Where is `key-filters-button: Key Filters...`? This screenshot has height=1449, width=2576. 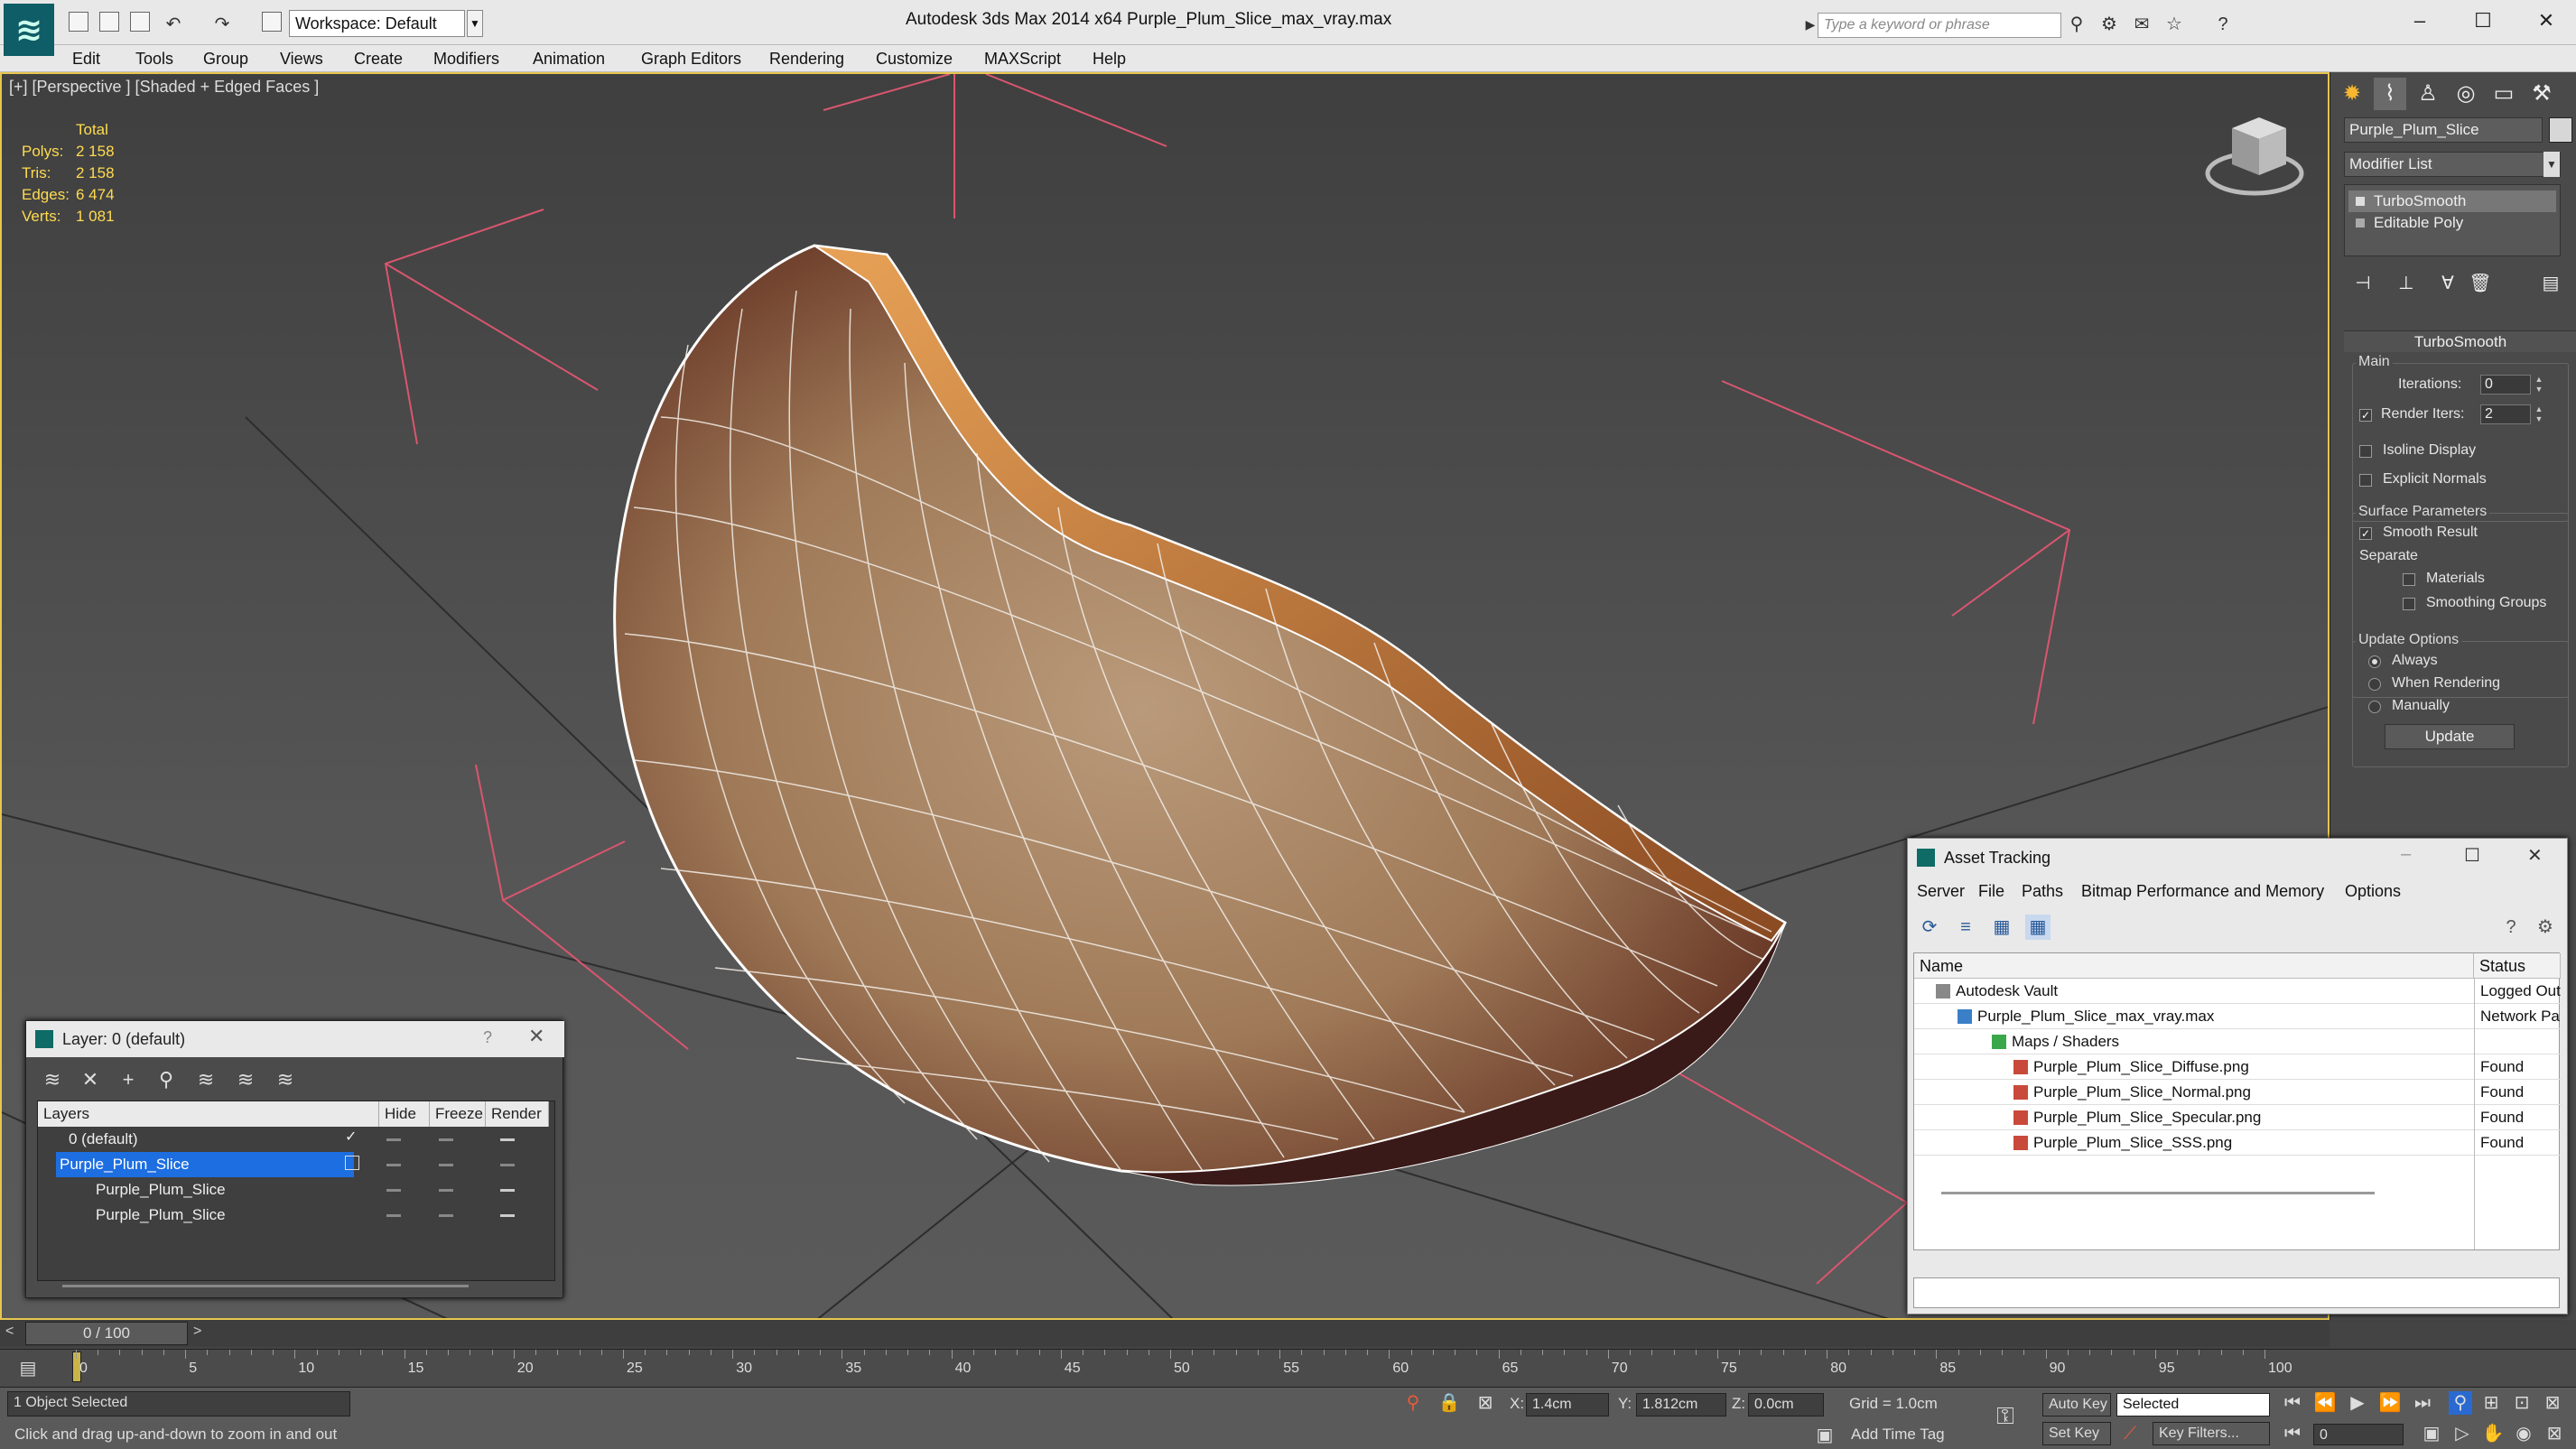 key-filters-button: Key Filters... is located at coordinates (2211, 1433).